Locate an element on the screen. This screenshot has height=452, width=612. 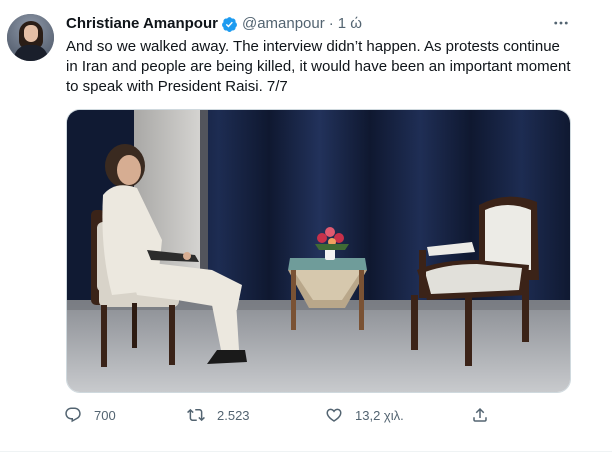
more-options-button is located at coordinates (561, 23).